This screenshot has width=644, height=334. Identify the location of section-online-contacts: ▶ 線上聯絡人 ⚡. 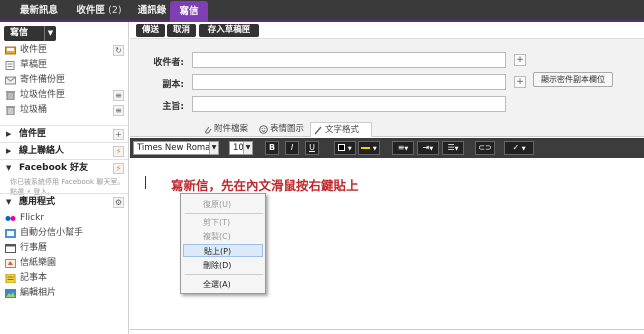
(64, 150).